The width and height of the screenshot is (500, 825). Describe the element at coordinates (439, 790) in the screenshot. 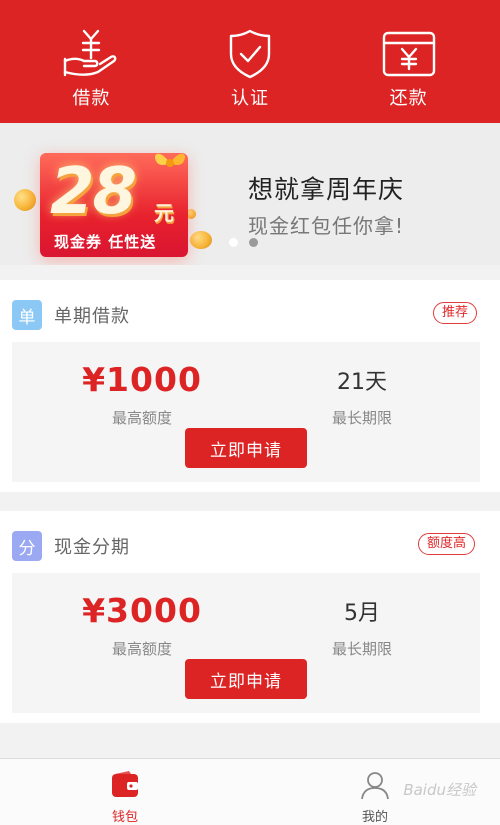

I see `watermark: Baidu经验` at that location.